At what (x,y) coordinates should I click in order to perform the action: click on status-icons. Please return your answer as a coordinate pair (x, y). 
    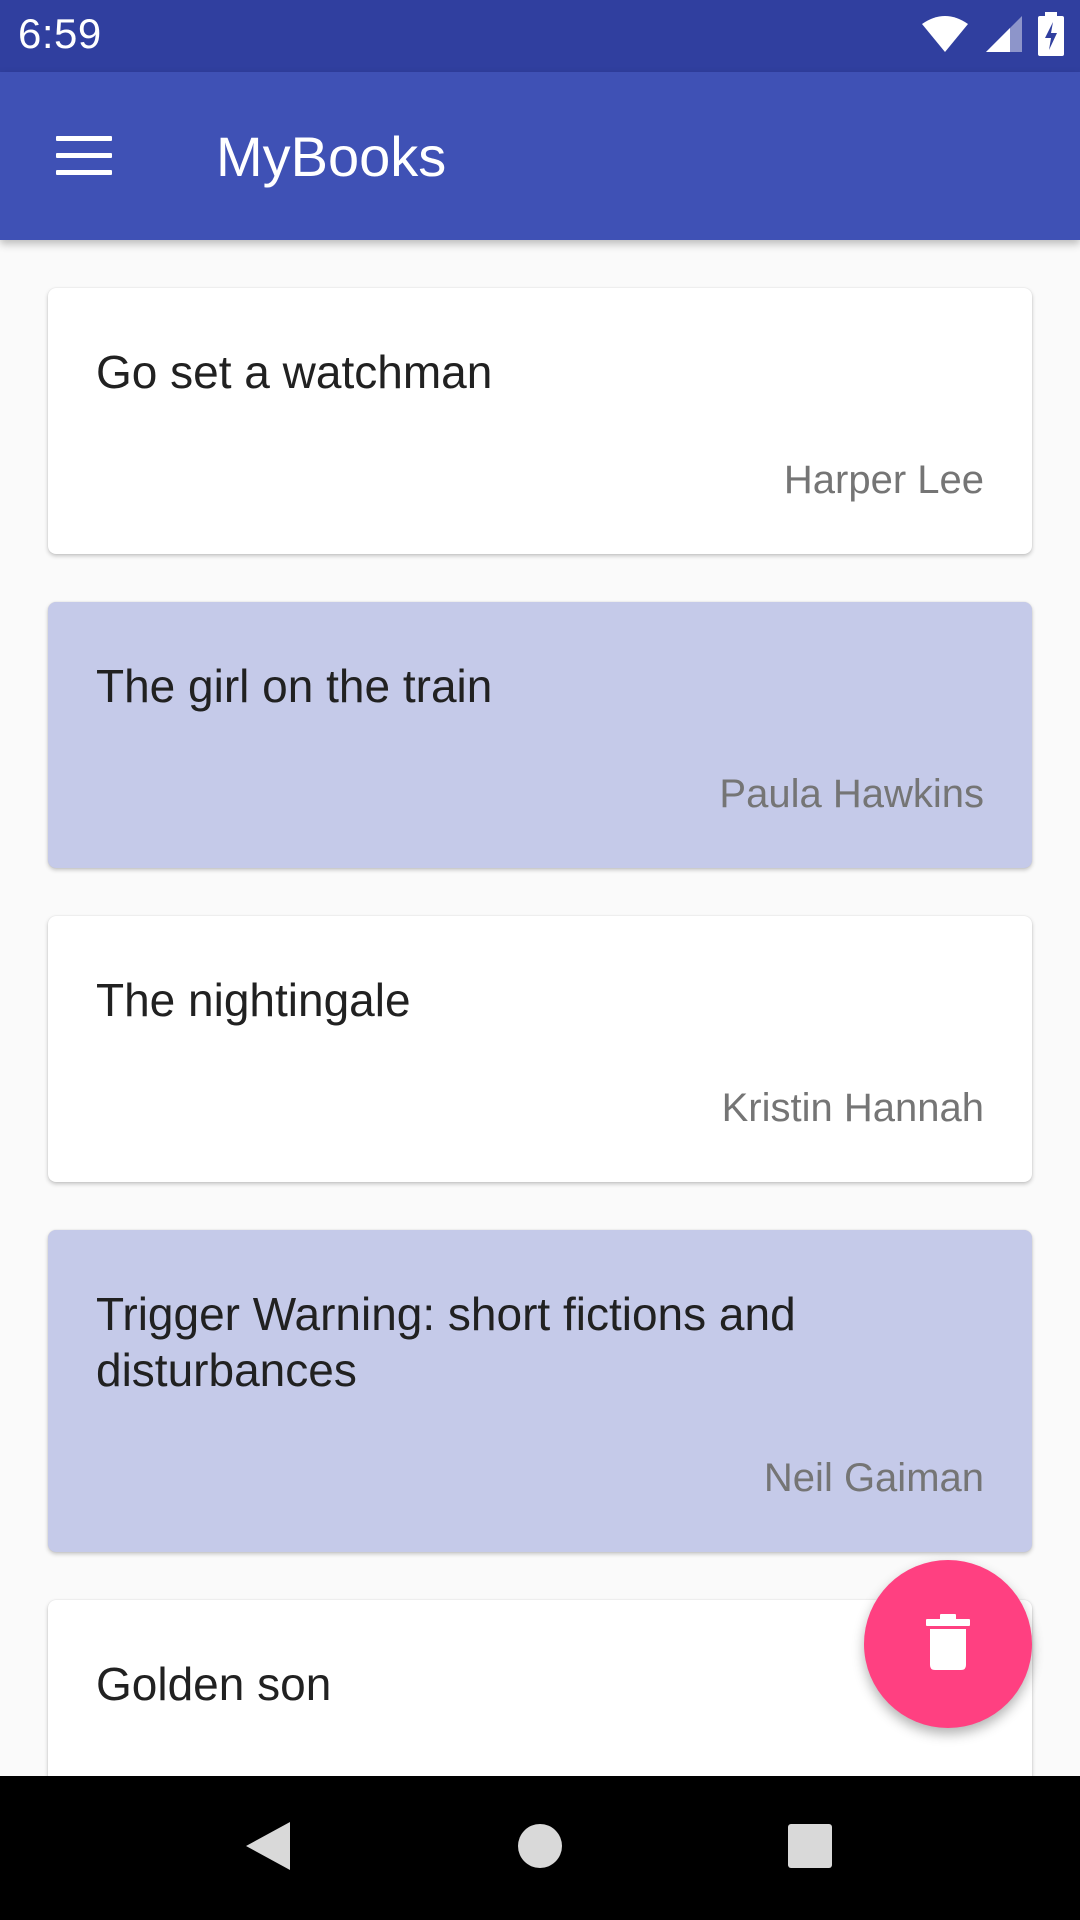
    Looking at the image, I should click on (992, 36).